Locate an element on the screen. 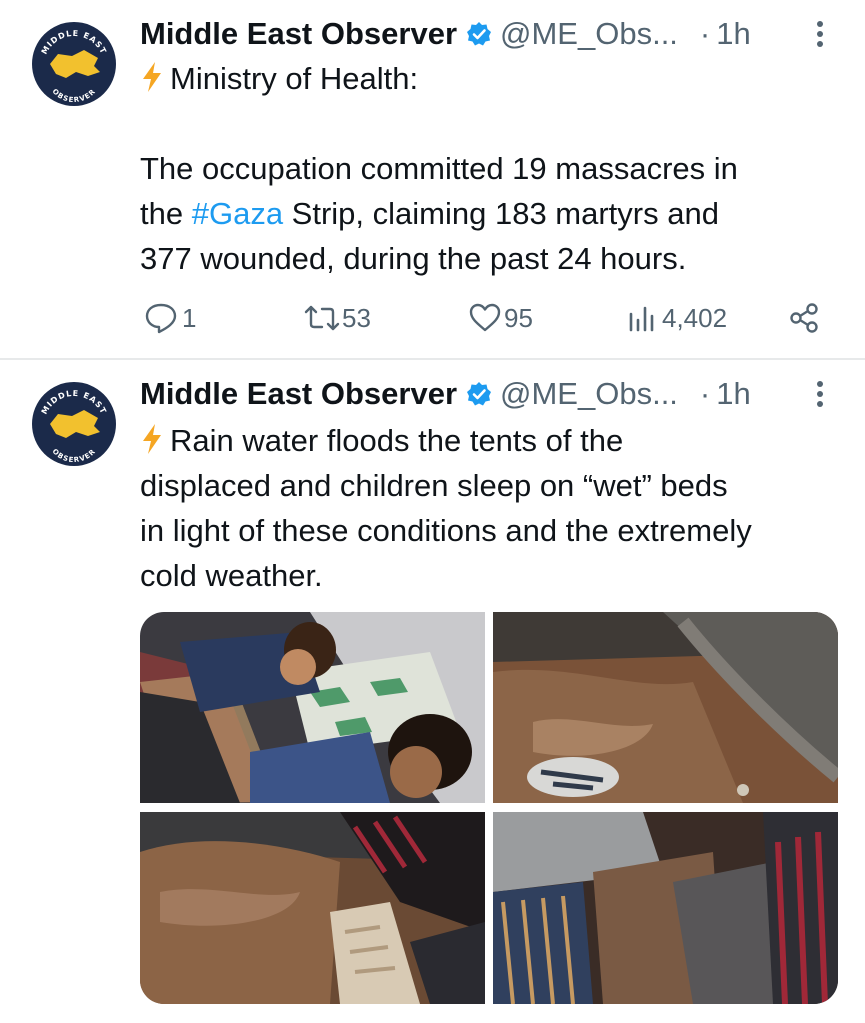 This screenshot has width=865, height=1023. photo-children-sleeping is located at coordinates (312, 707).